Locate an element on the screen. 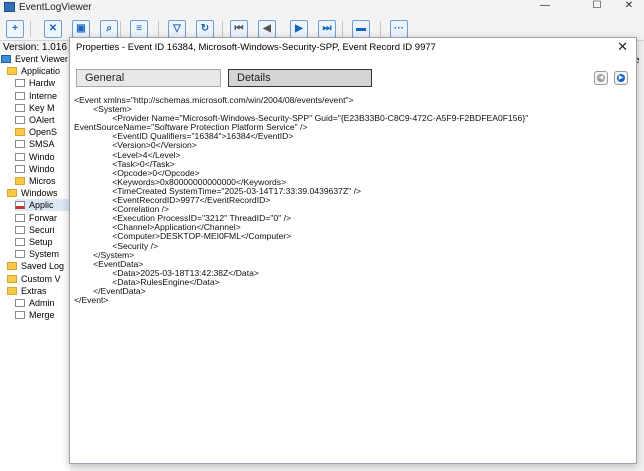  tree-item-label: Hardw is located at coordinates (42, 83).